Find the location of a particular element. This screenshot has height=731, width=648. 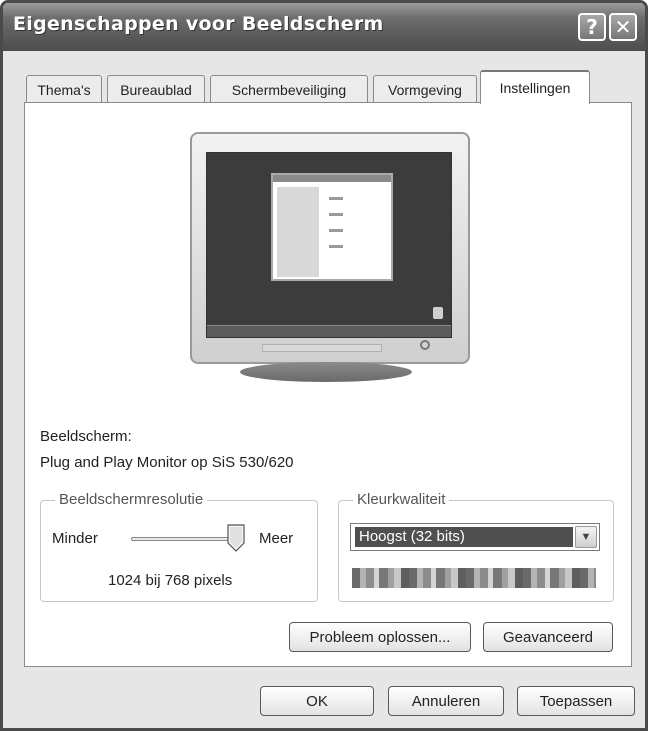

recycle-bin-icon is located at coordinates (438, 313).